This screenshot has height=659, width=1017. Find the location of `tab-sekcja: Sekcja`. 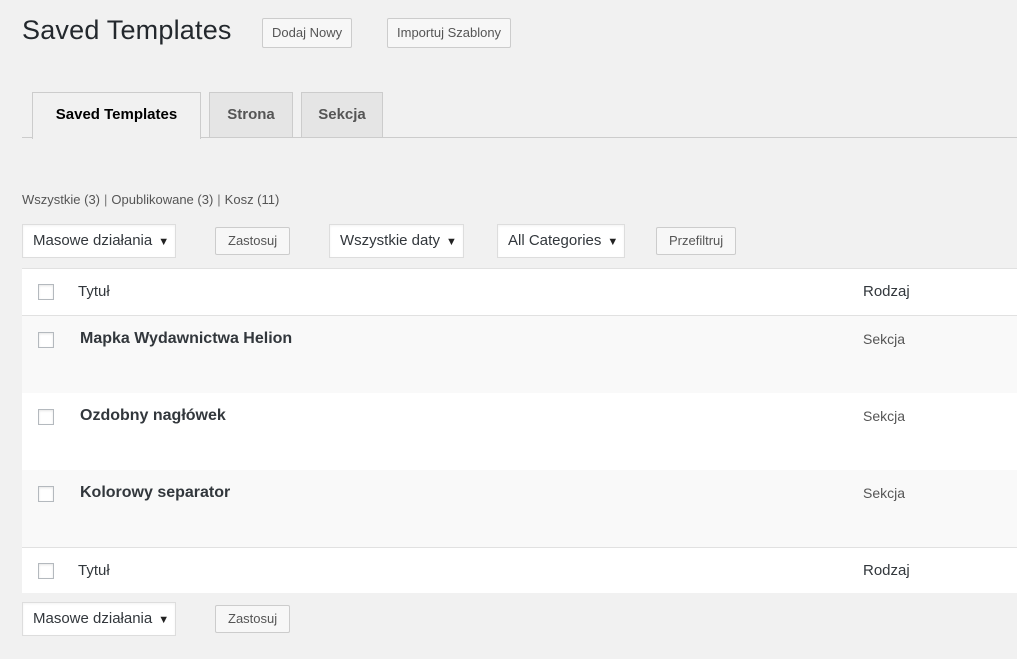

tab-sekcja: Sekcja is located at coordinates (342, 115).